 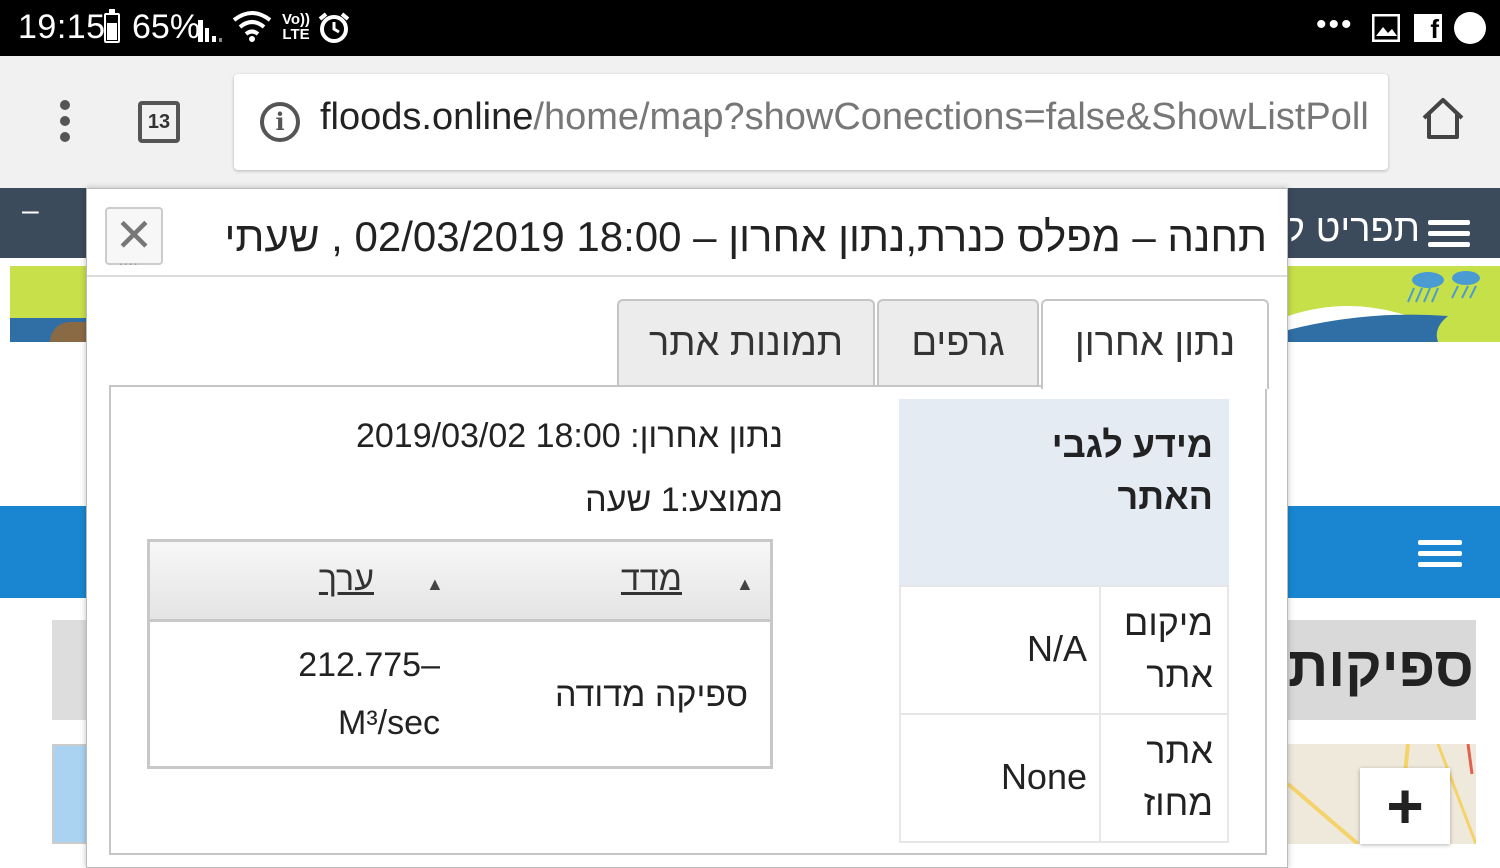 I want to click on average-label: ממוצע:, so click(x=731, y=500).